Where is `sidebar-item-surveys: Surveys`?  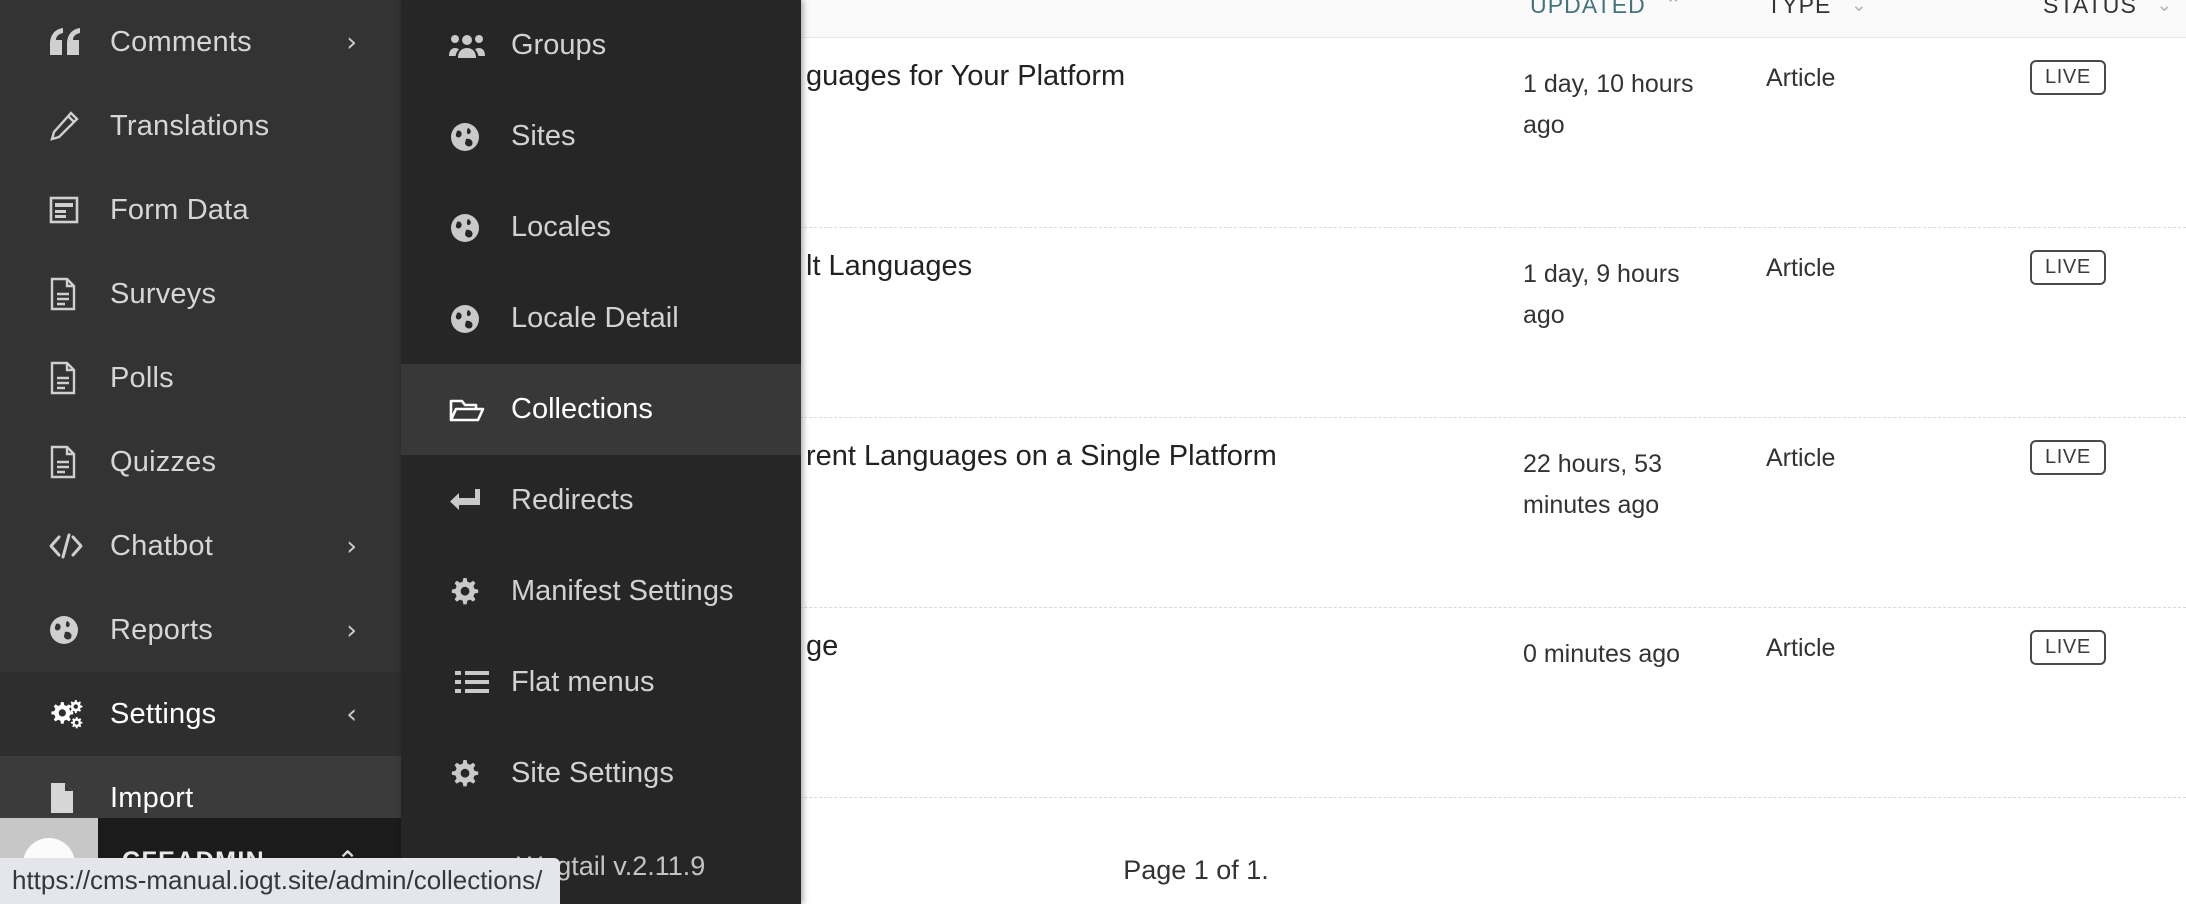
sidebar-item-surveys: Surveys is located at coordinates (200, 294).